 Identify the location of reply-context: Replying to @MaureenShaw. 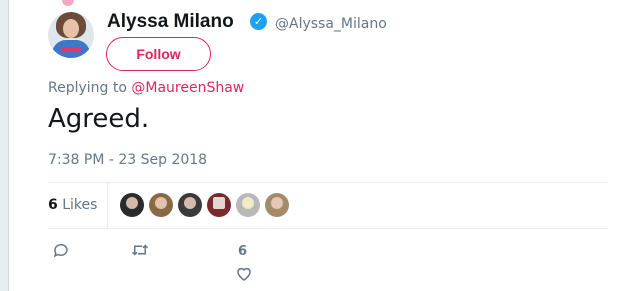
(146, 88).